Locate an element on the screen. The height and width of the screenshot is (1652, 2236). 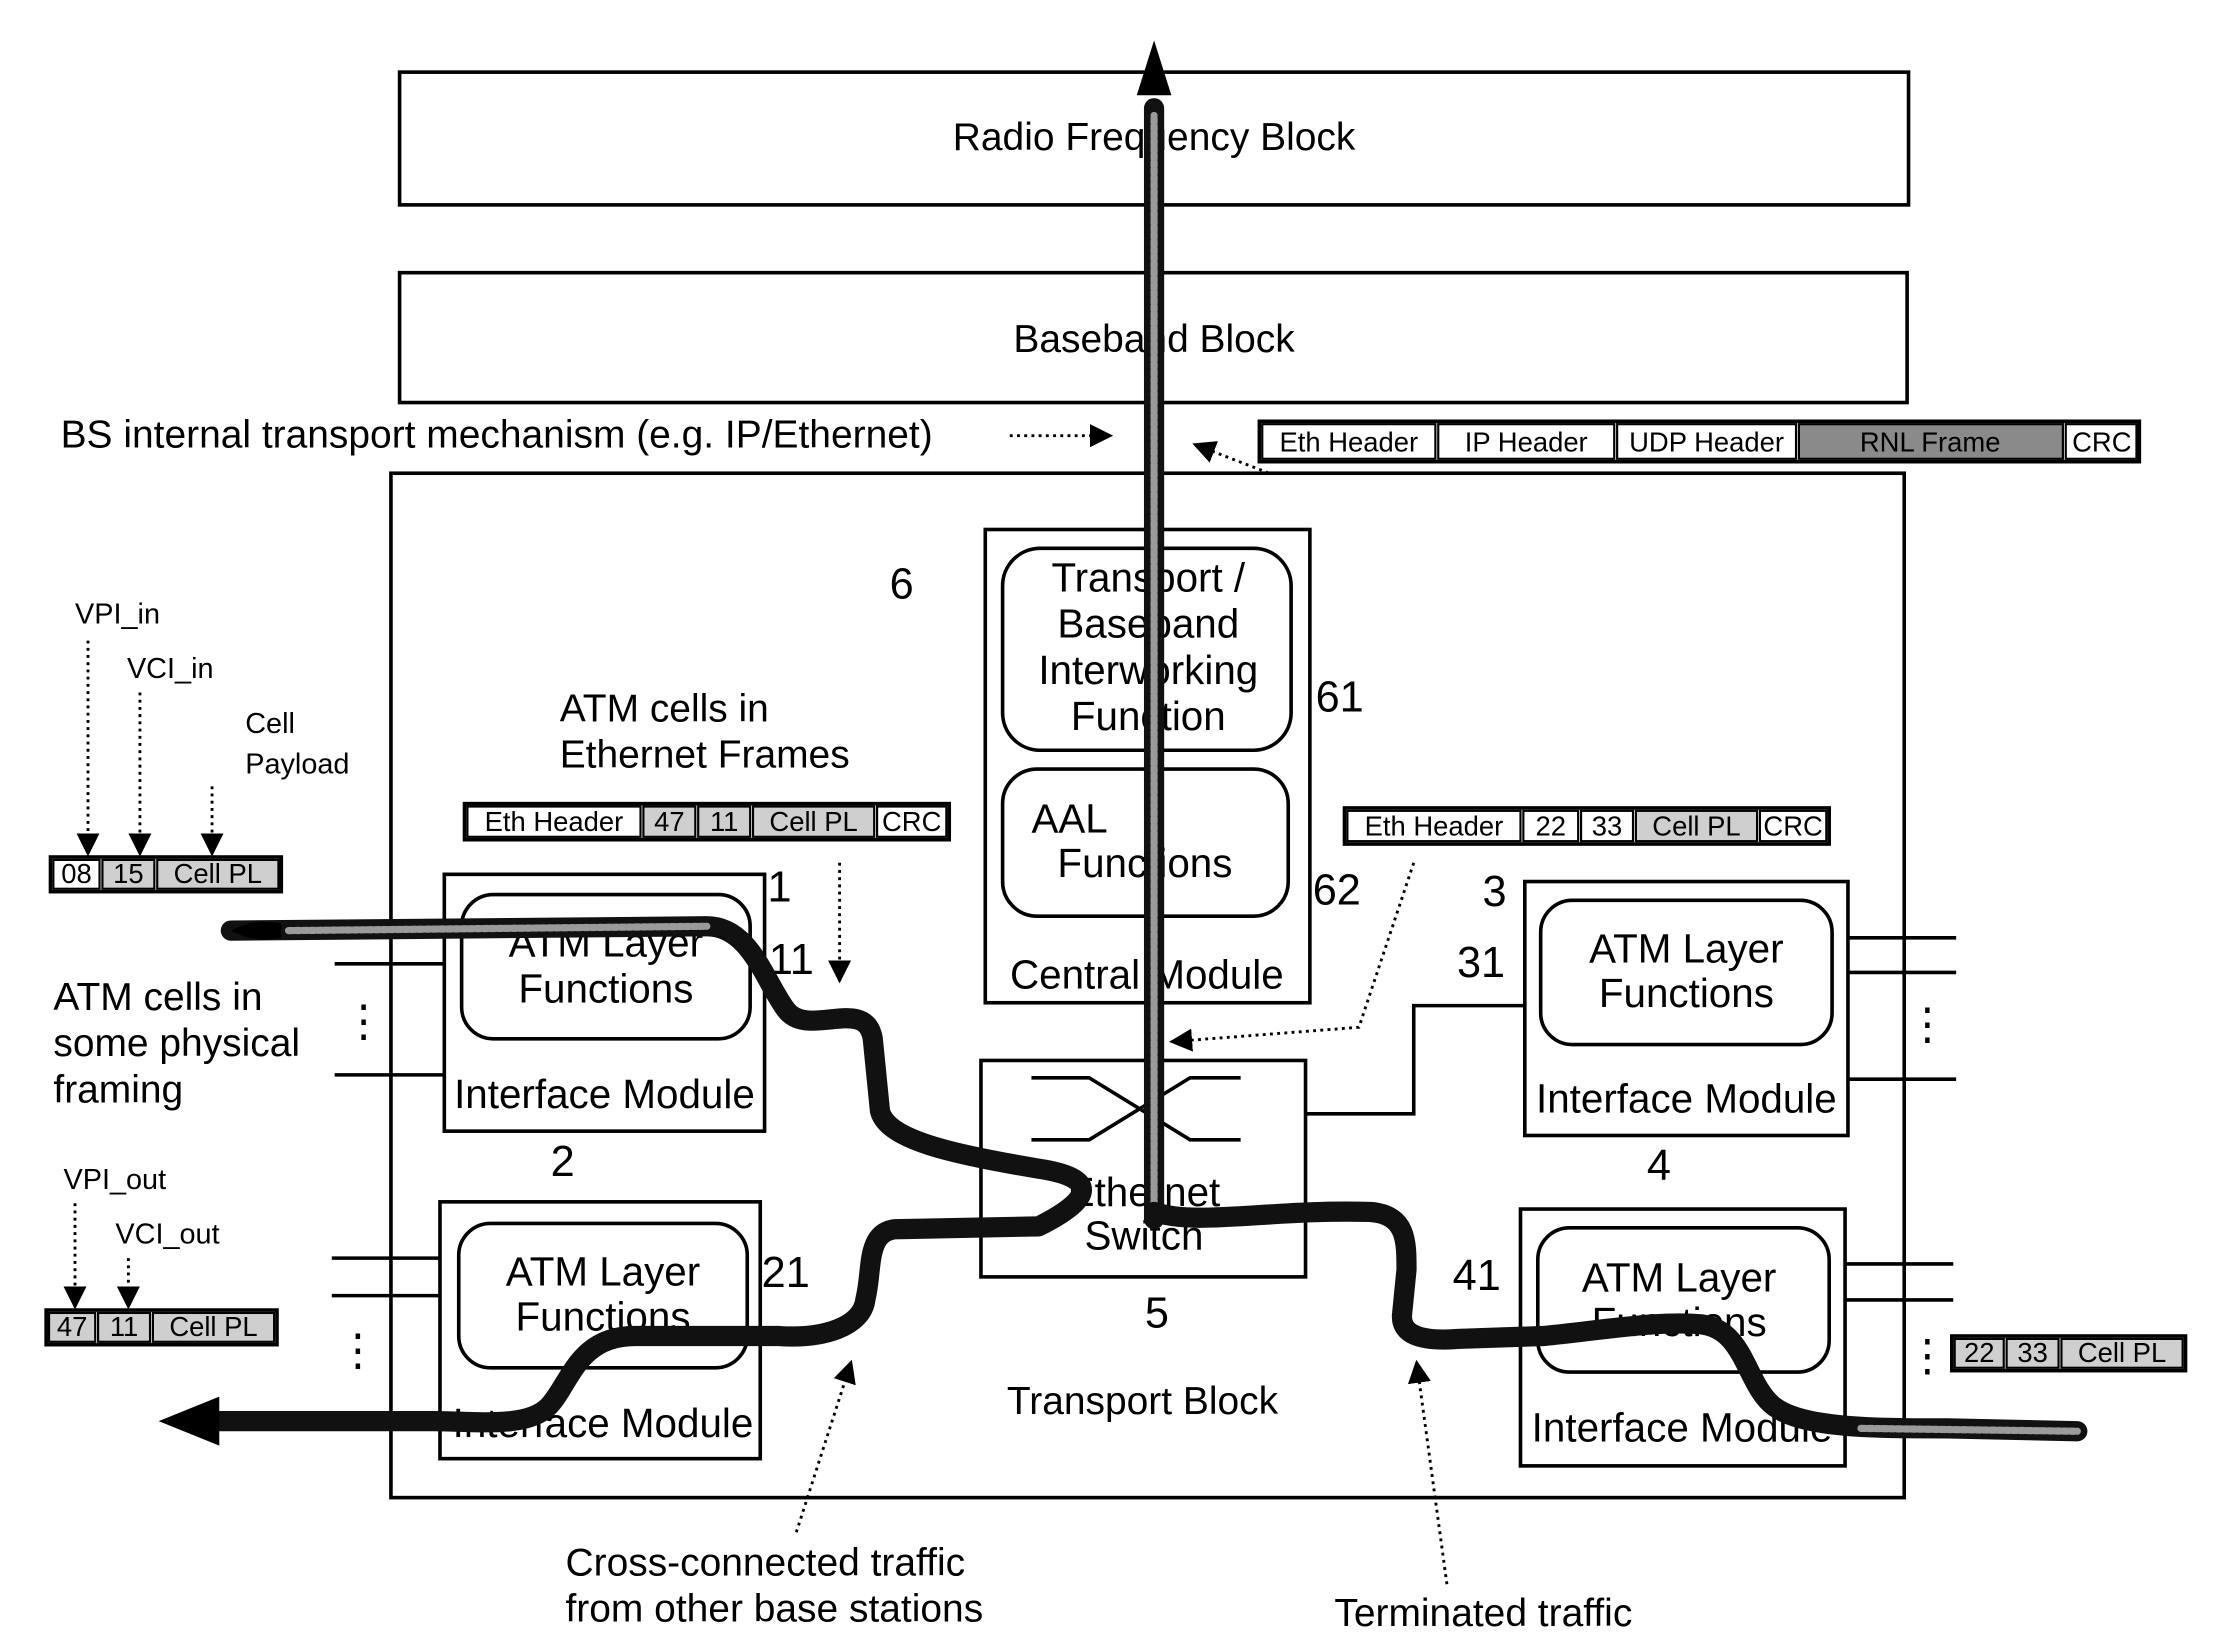
svg-text: AAL is located at coordinates (1069, 818).